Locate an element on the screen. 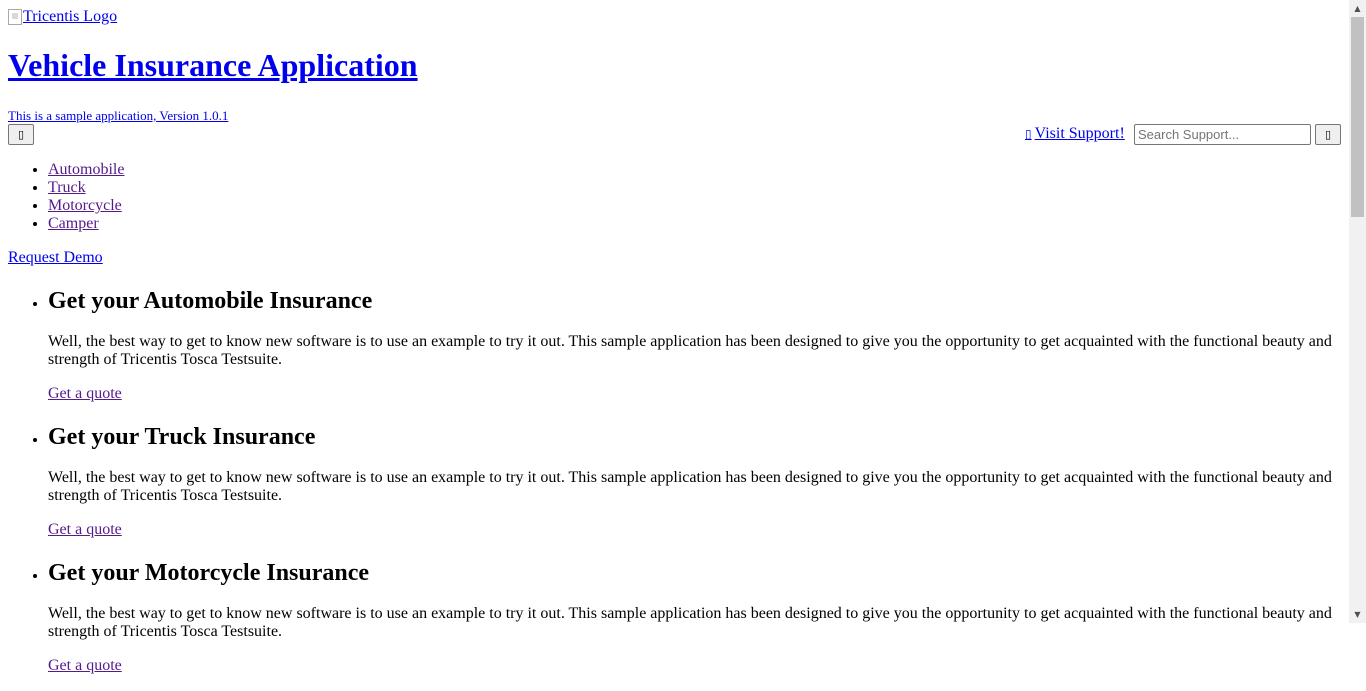 The width and height of the screenshot is (1366, 691). menu-toggle-button: ▯ is located at coordinates (21, 134).